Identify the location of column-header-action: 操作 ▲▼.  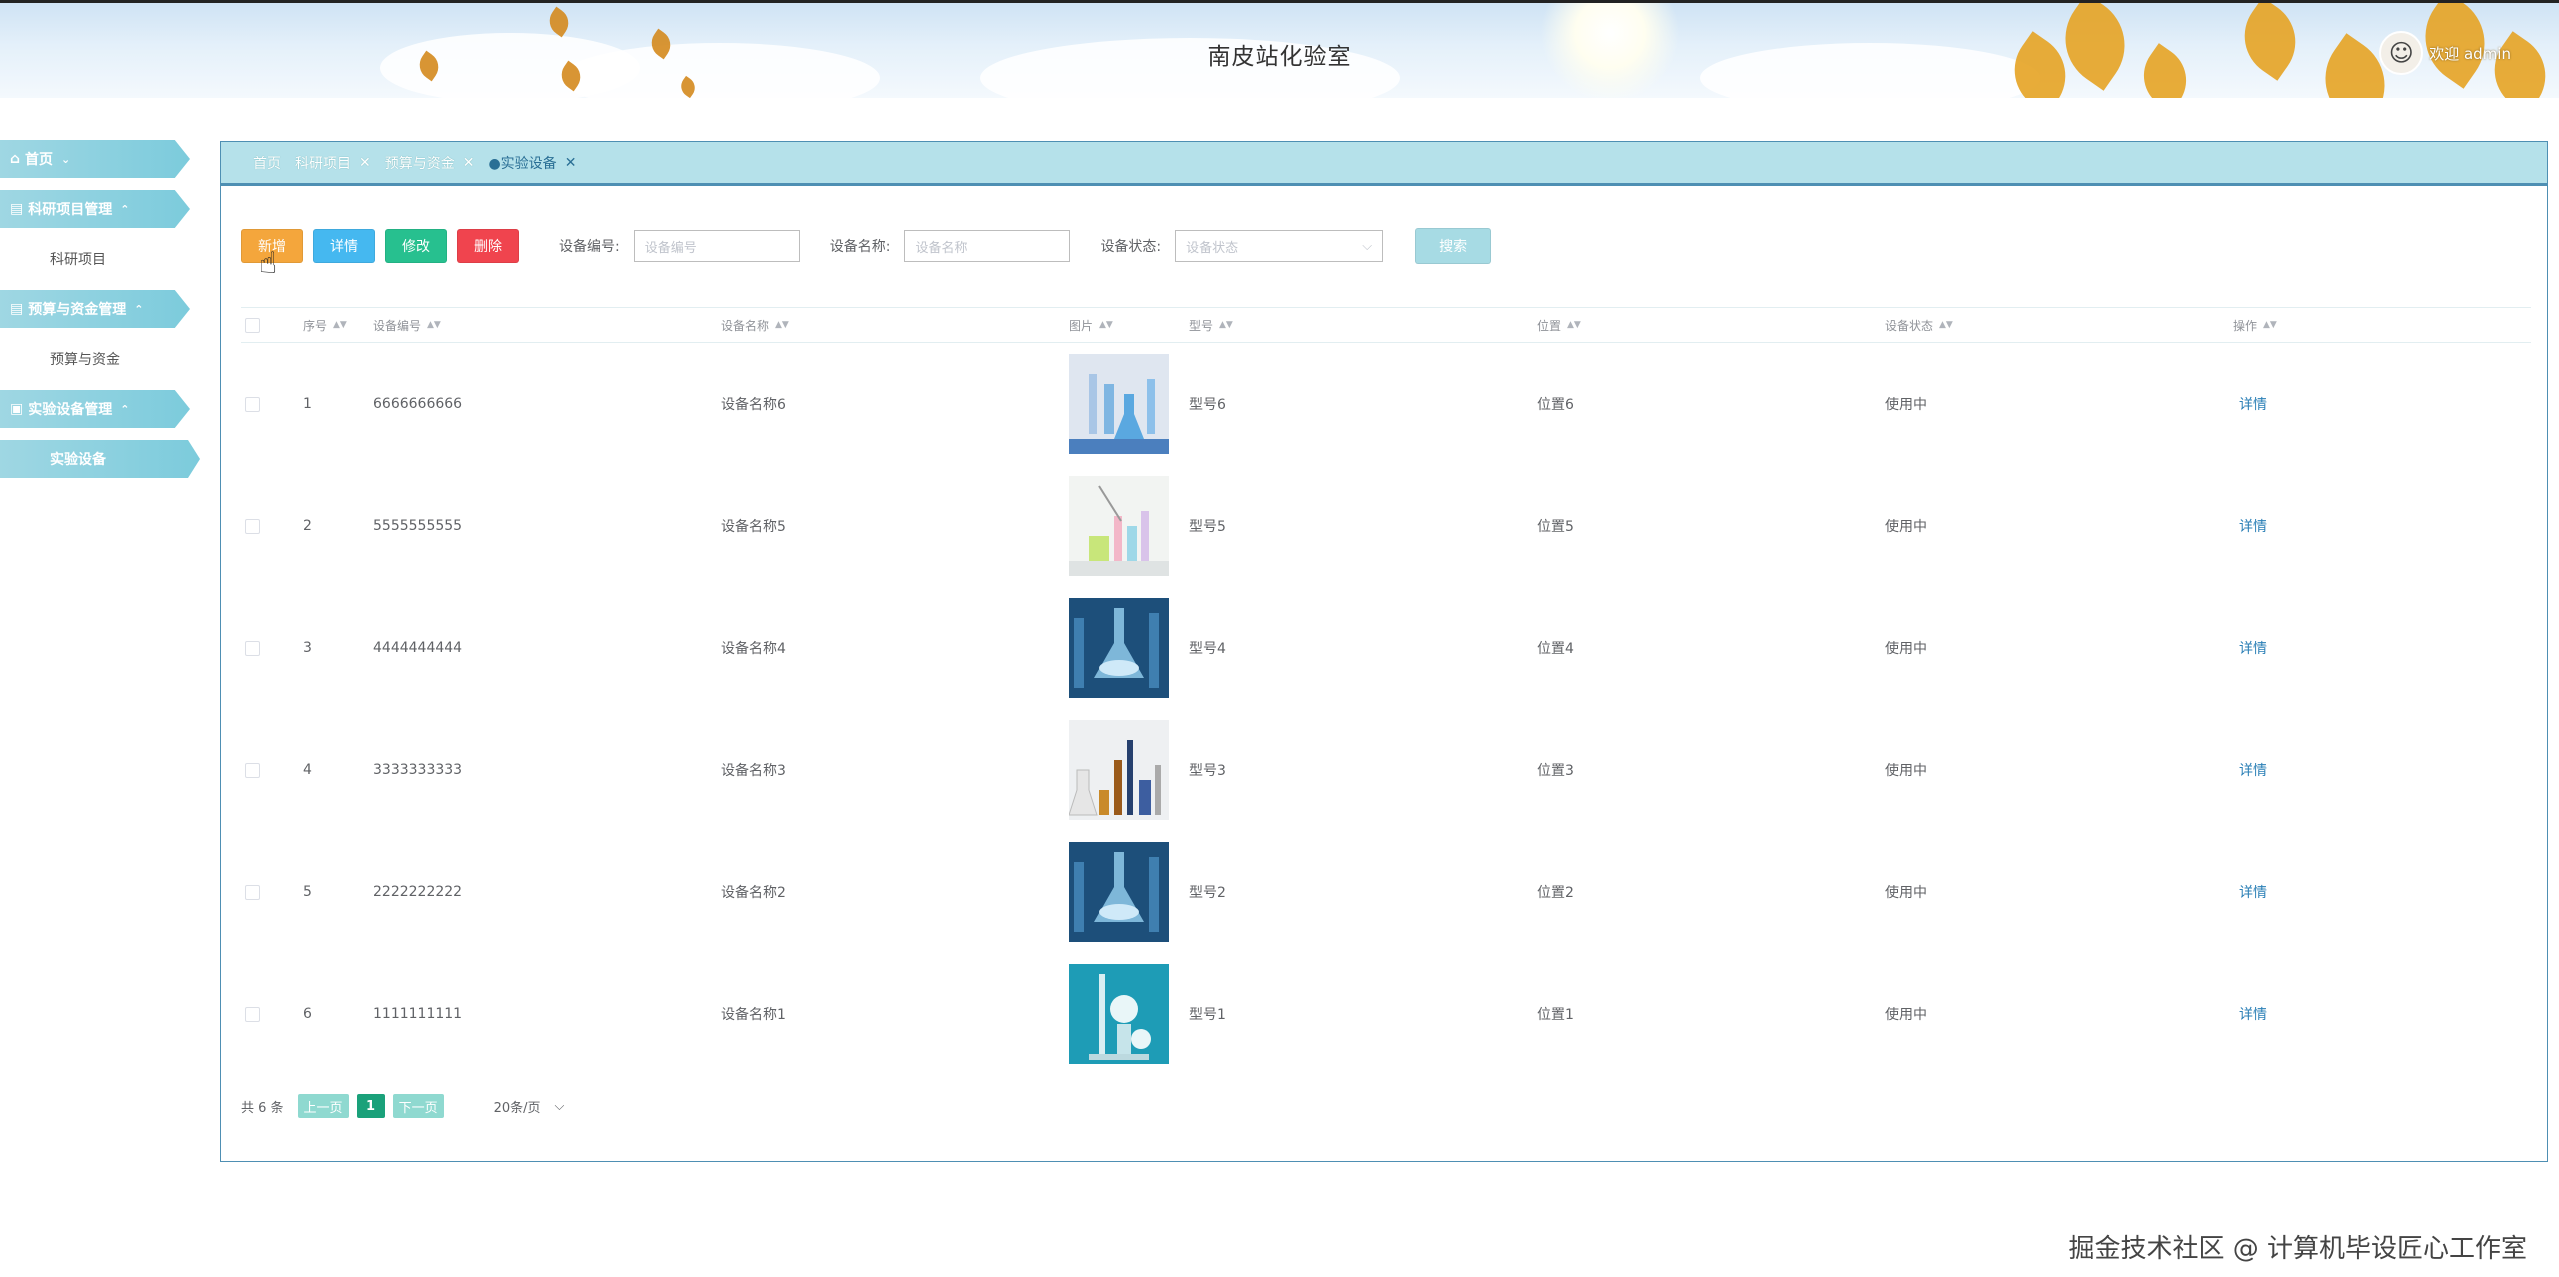
(2255, 325).